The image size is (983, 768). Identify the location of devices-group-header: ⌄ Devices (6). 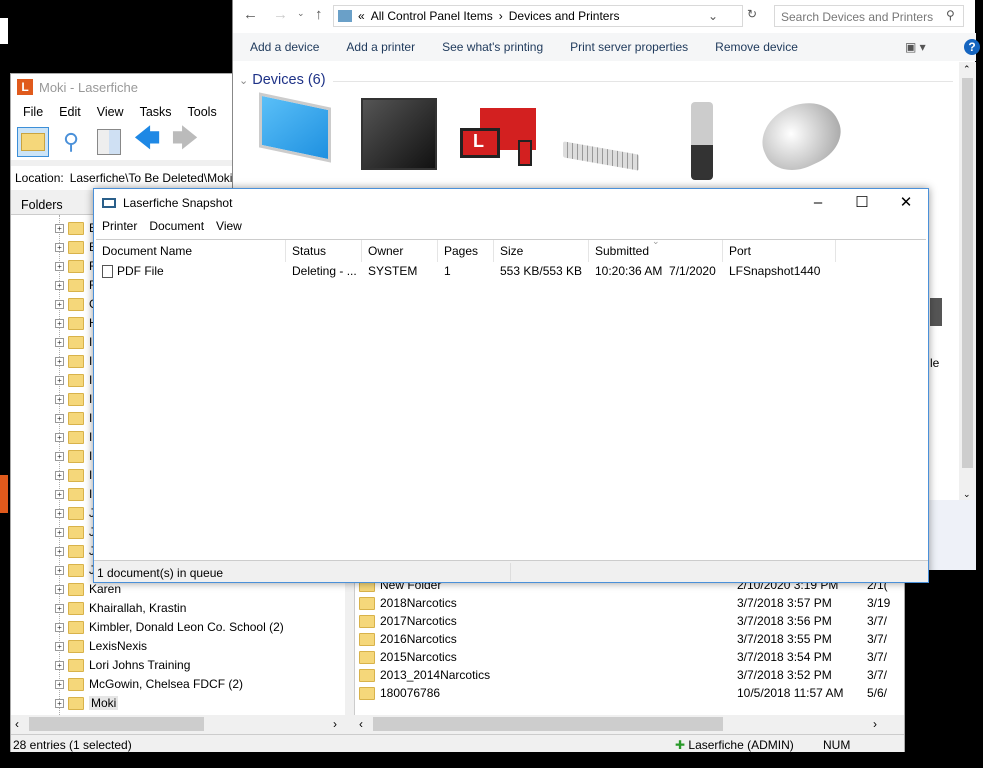
(282, 80).